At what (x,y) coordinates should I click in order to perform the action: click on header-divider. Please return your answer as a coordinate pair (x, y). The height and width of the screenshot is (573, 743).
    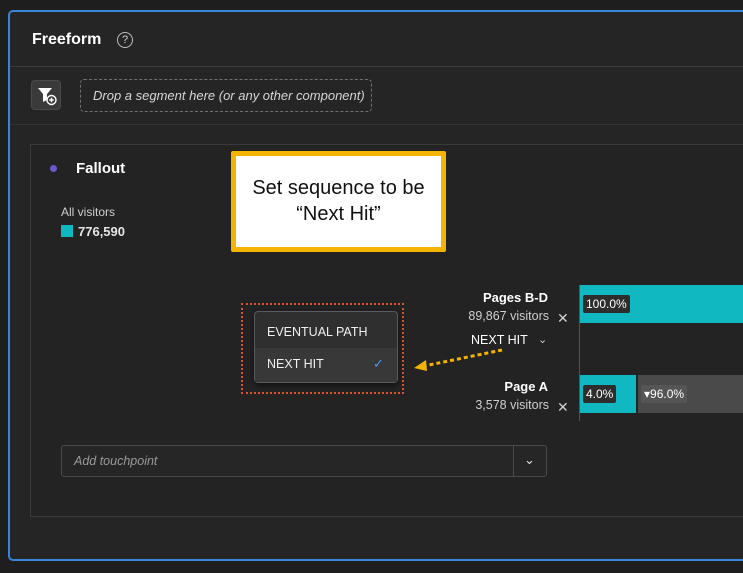
    Looking at the image, I should click on (376, 66).